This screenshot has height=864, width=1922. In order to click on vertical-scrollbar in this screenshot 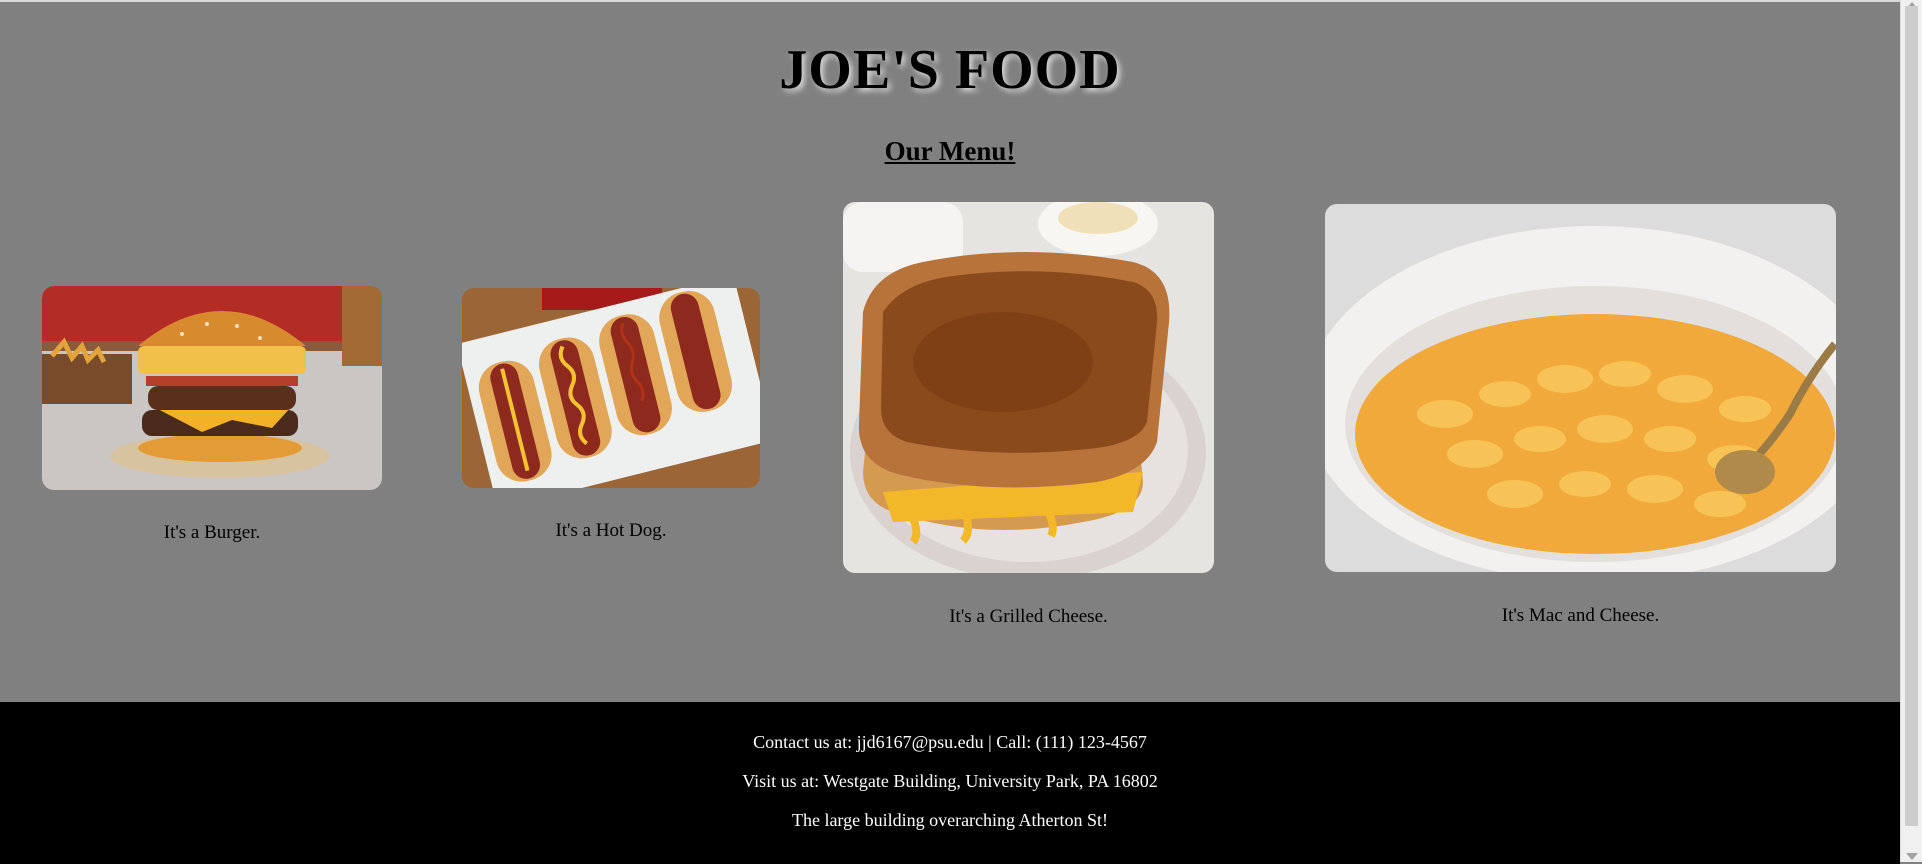, I will do `click(1911, 431)`.